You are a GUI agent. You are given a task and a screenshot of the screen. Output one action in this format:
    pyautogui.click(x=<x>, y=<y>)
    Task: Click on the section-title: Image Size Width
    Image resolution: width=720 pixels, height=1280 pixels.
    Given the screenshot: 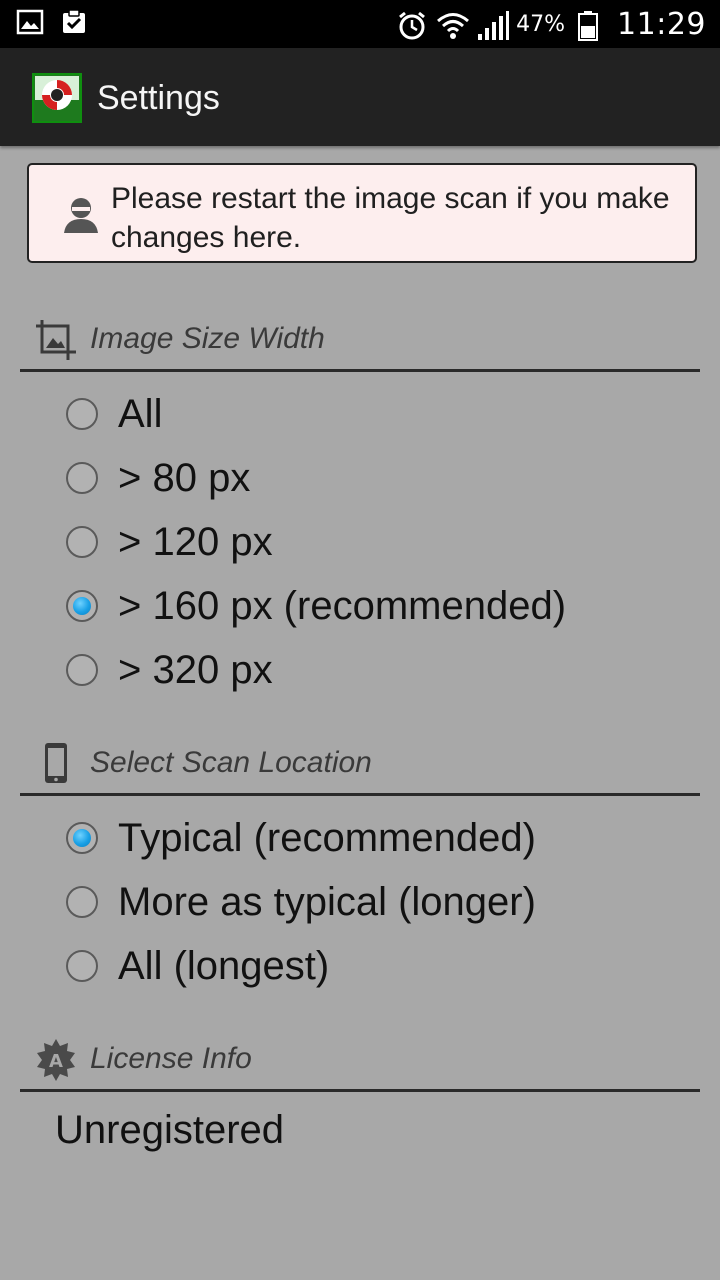 What is the action you would take?
    pyautogui.click(x=207, y=338)
    